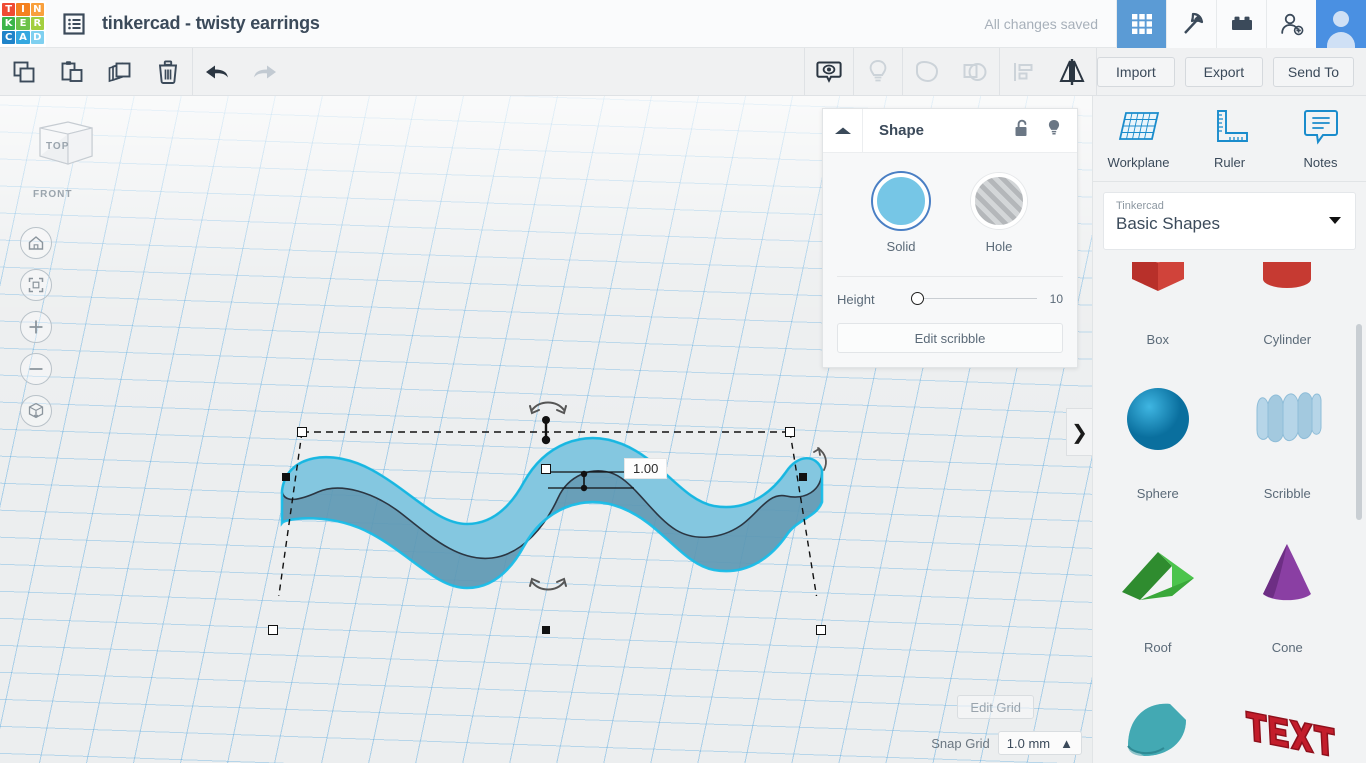 The image size is (1366, 763). What do you see at coordinates (803, 477) in the screenshot?
I see `resize-handle-right` at bounding box center [803, 477].